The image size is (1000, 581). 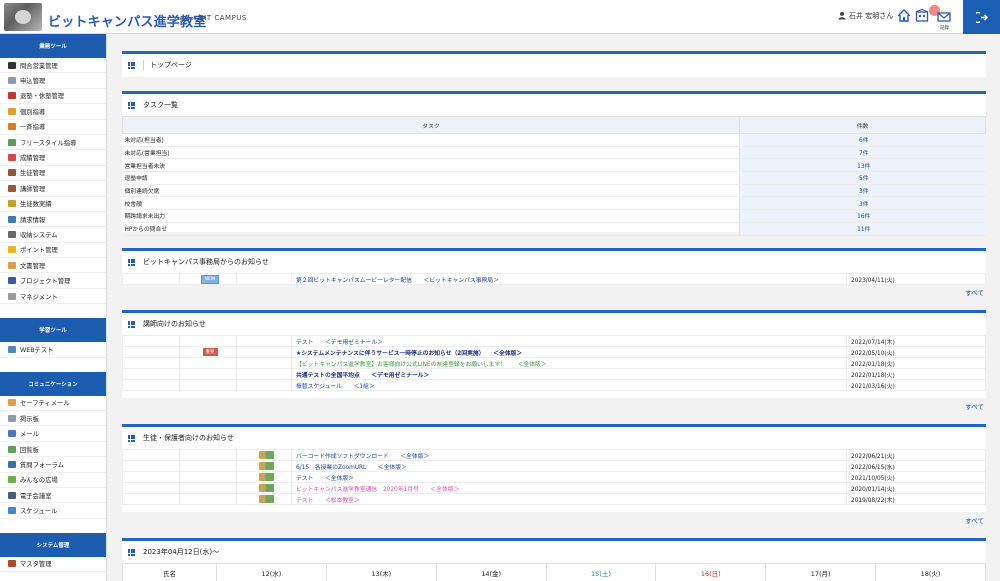 I want to click on mail-caption: 記録, so click(x=944, y=28).